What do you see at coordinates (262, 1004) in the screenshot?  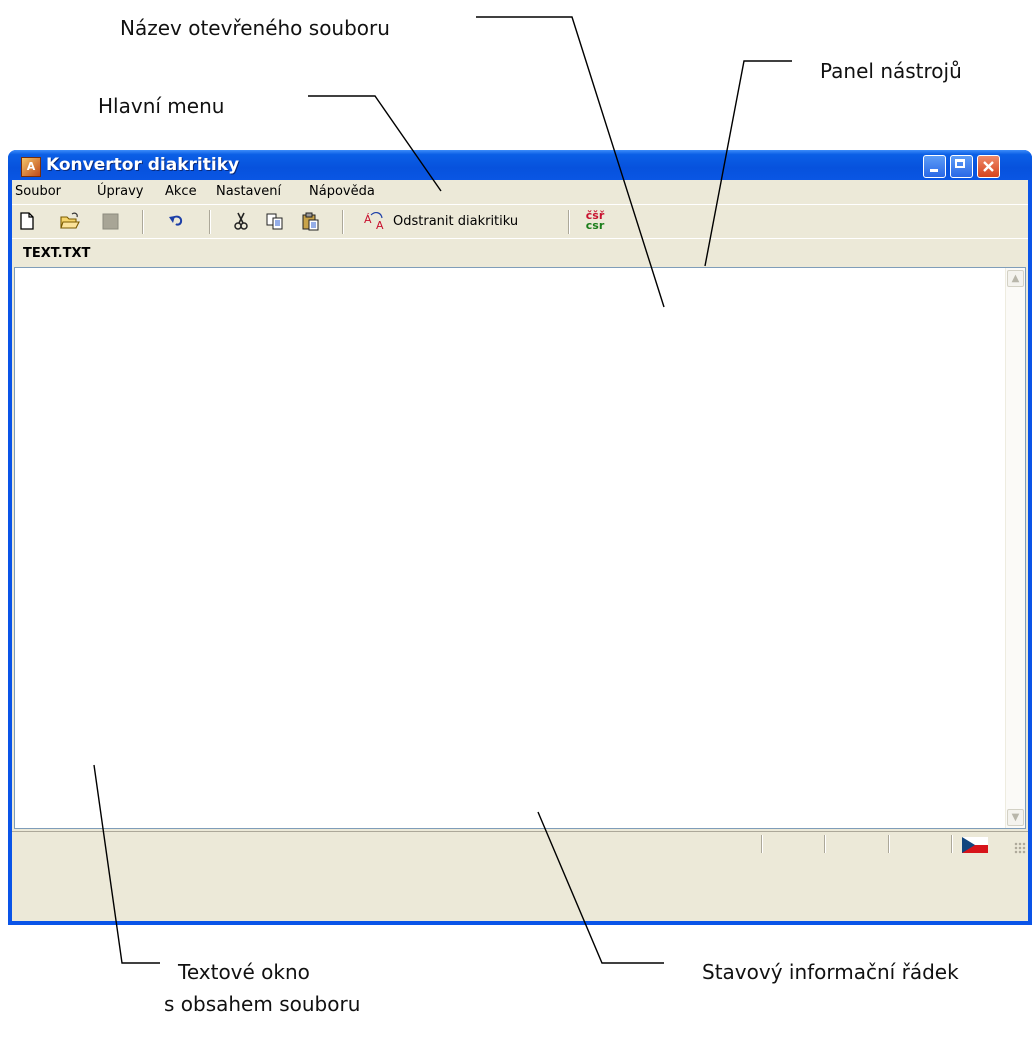 I see `callout-text-window-line2: s obsahem souboru` at bounding box center [262, 1004].